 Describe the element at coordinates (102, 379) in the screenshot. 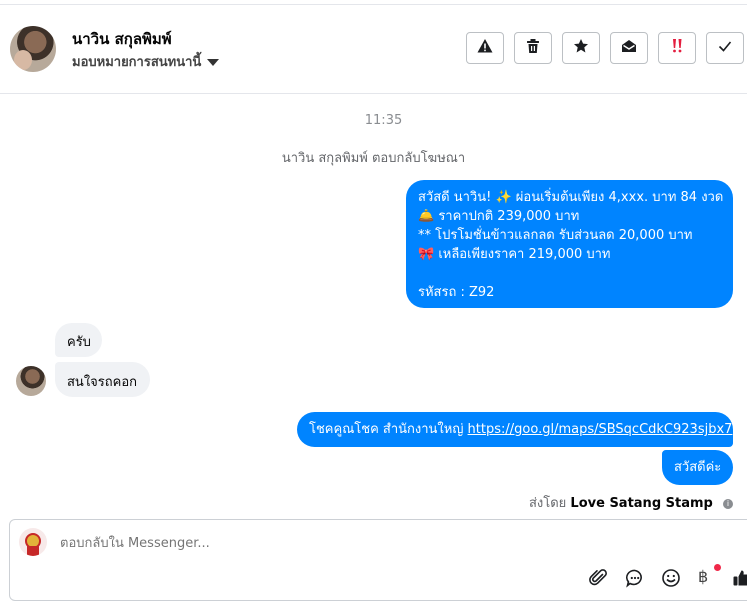

I see `incoming-message-bubble: สนใจรถคอก` at that location.